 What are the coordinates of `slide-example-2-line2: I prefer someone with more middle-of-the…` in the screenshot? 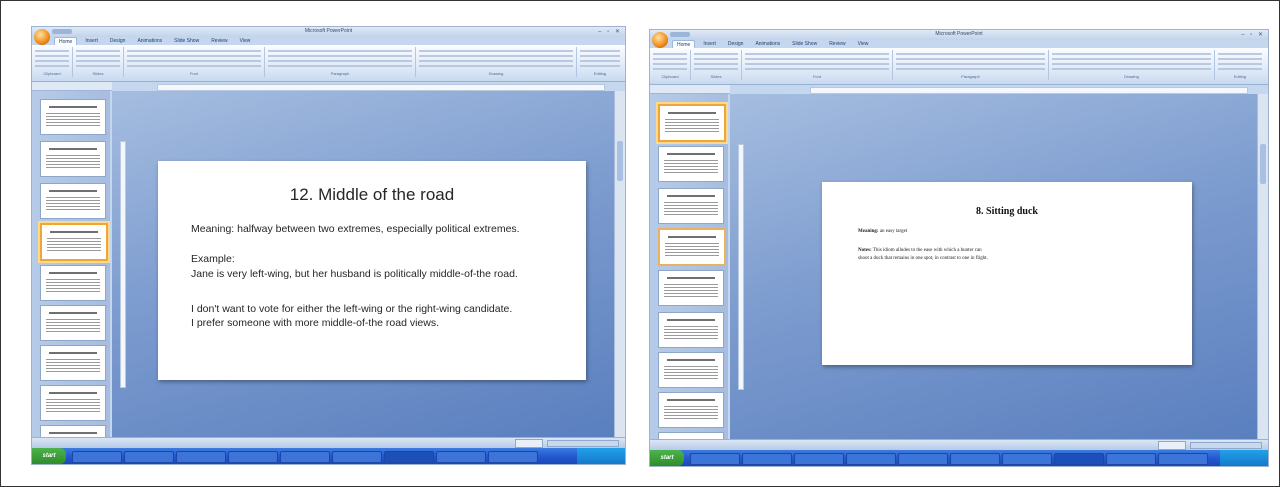 It's located at (315, 323).